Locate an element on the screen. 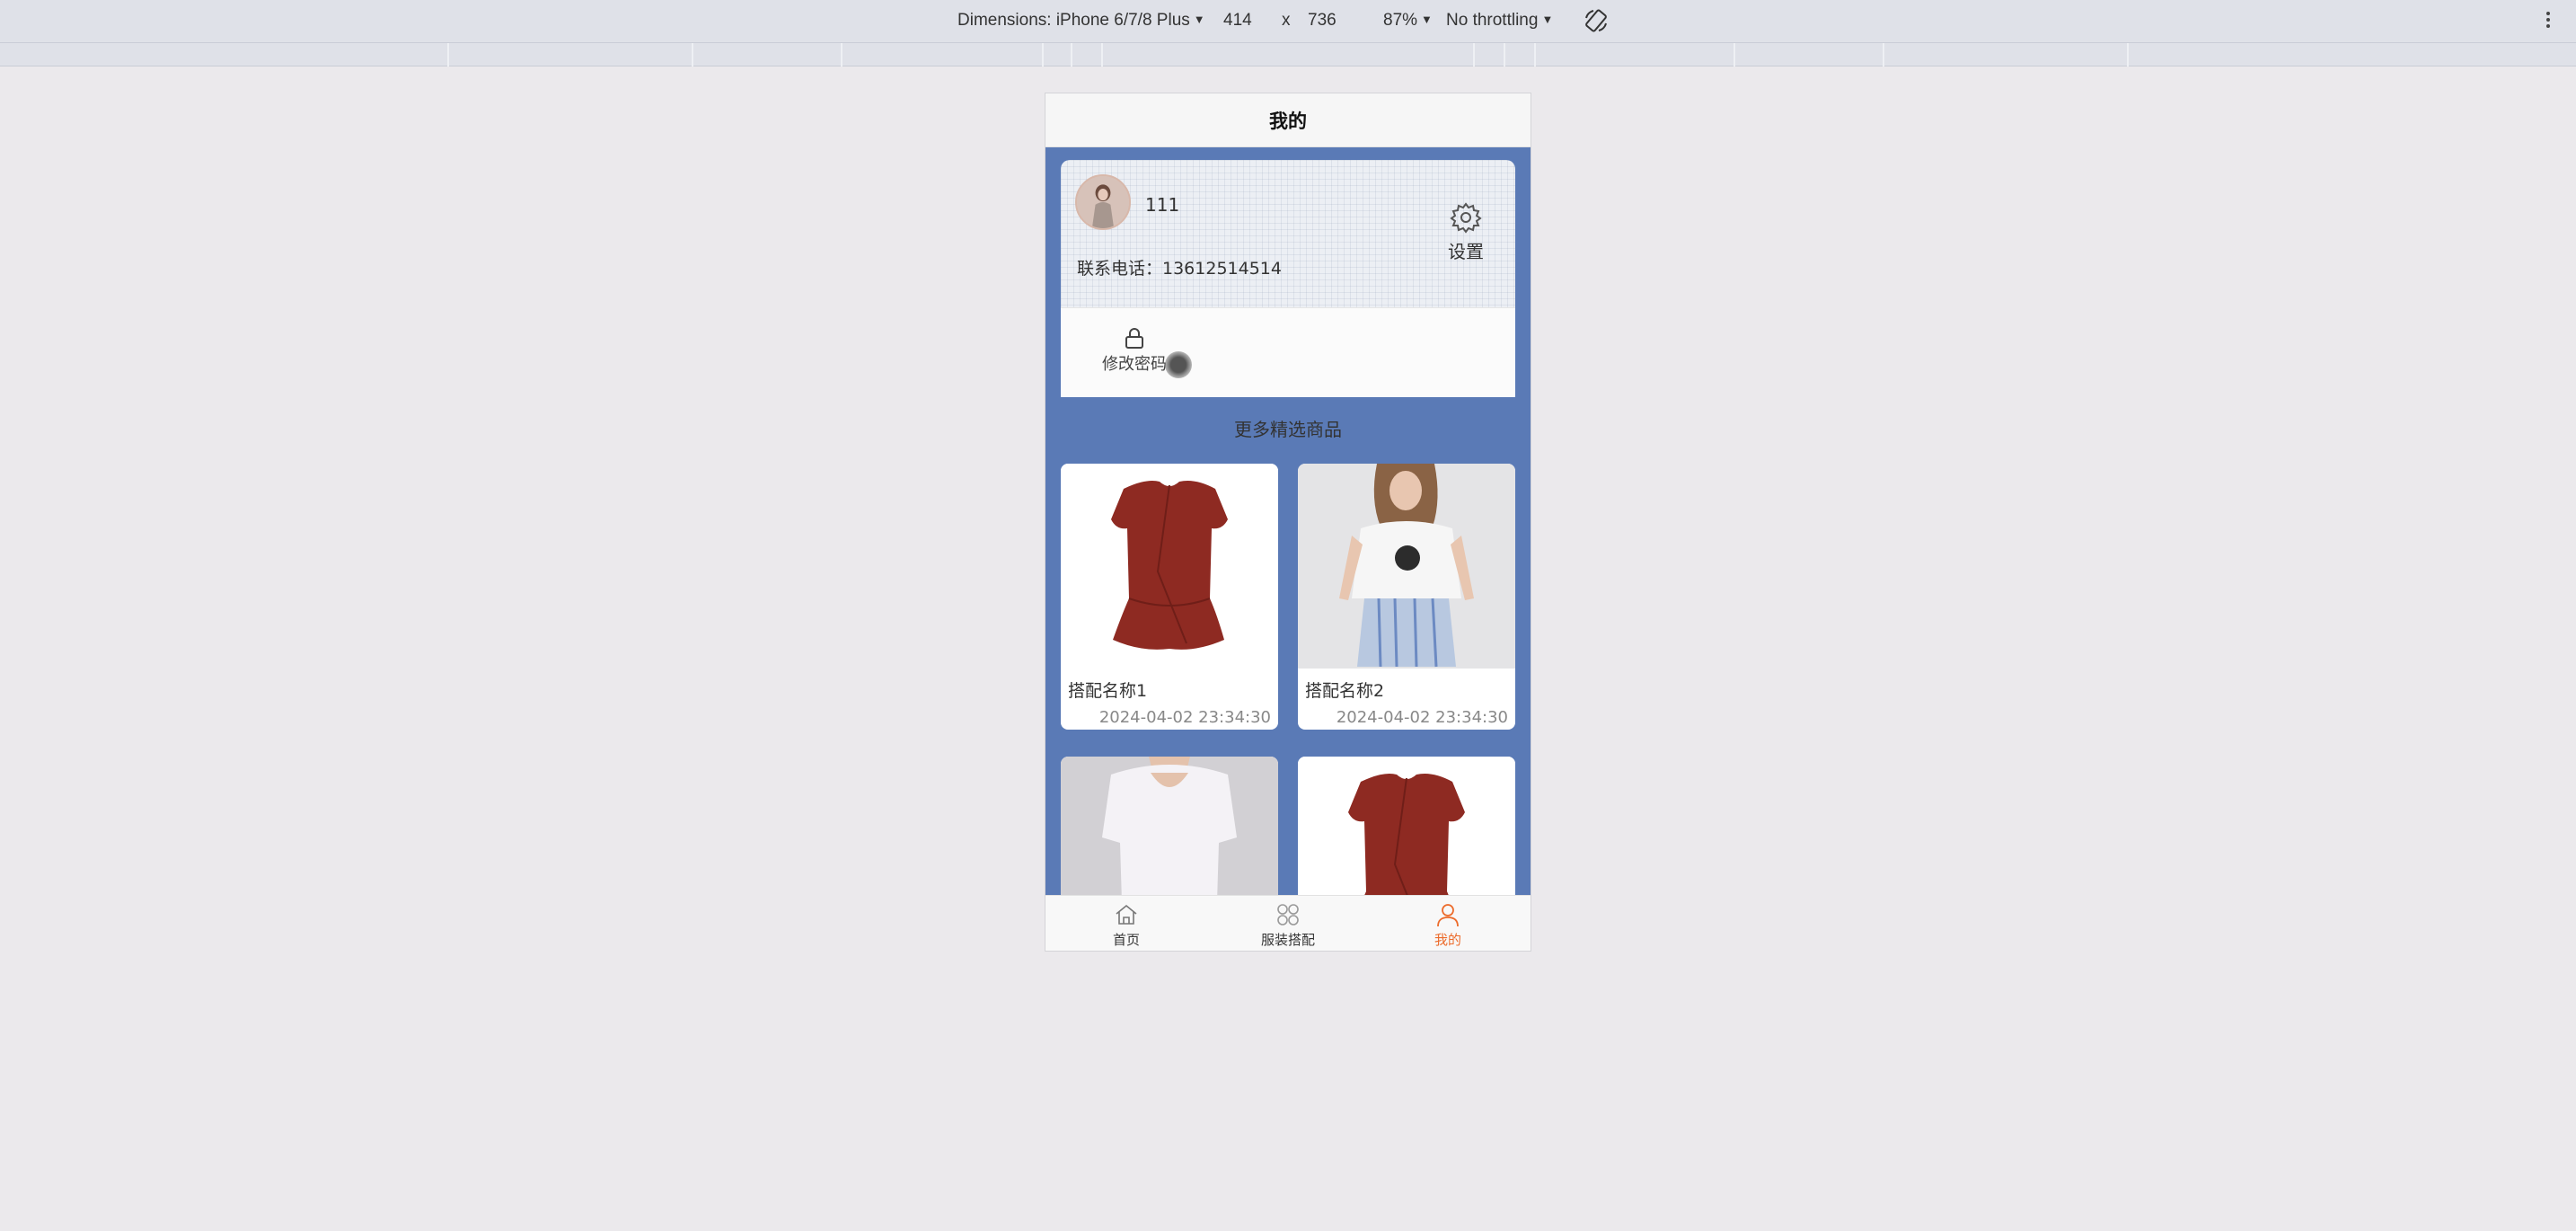  media-query-bar is located at coordinates (1288, 54).